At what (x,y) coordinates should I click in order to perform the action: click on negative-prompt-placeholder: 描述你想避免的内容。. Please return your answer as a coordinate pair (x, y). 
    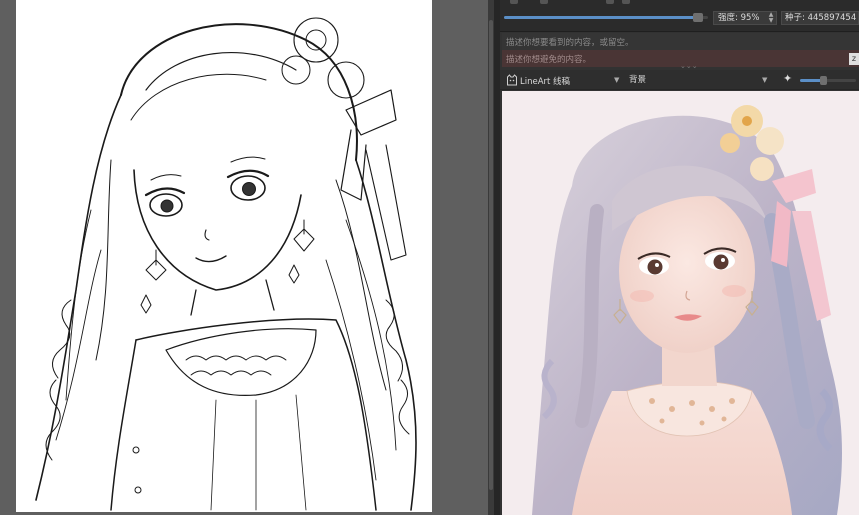
    Looking at the image, I should click on (549, 60).